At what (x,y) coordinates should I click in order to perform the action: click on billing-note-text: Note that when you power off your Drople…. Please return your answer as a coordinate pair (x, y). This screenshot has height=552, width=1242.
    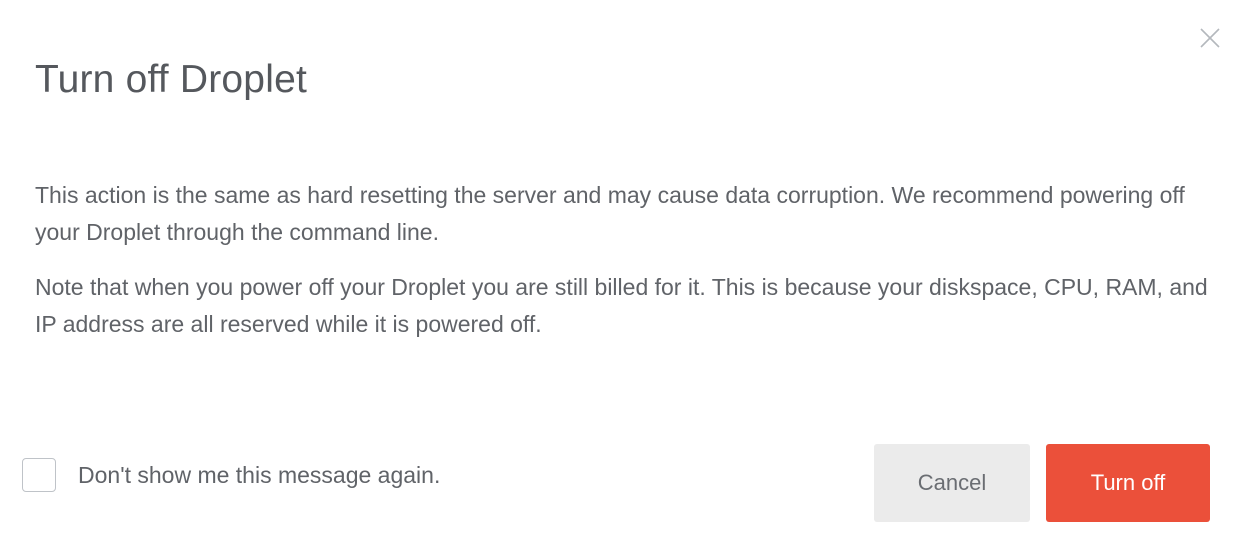
    Looking at the image, I should click on (621, 305).